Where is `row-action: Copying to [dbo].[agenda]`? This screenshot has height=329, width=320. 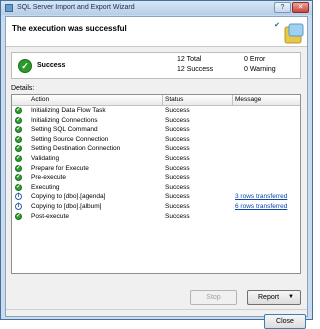
row-action: Copying to [dbo].[agenda] is located at coordinates (68, 197).